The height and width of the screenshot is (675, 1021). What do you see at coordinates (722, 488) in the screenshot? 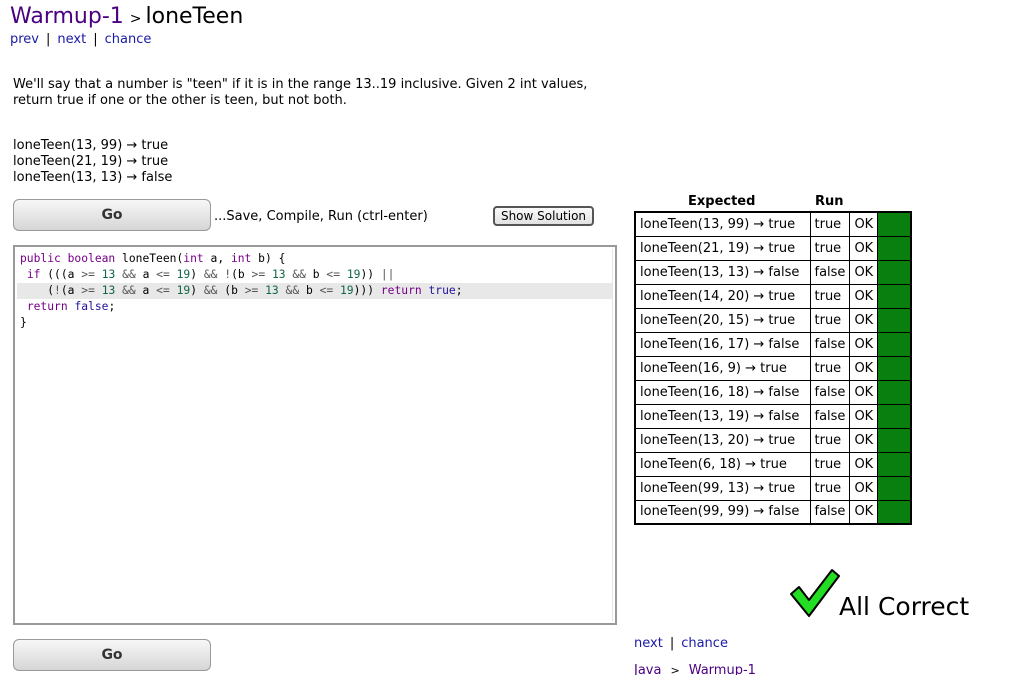
I see `expected-cell: loneTeen(99, 13) → true` at bounding box center [722, 488].